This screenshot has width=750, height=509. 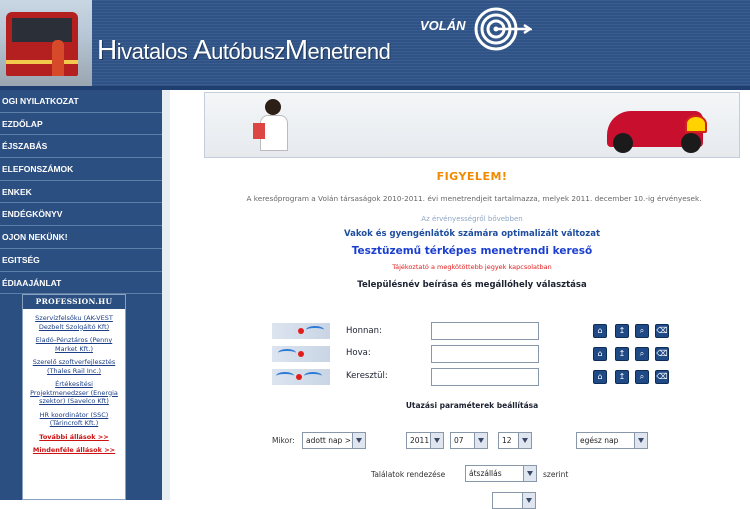 I want to click on title-rest-2: utóbusz, so click(x=248, y=51).